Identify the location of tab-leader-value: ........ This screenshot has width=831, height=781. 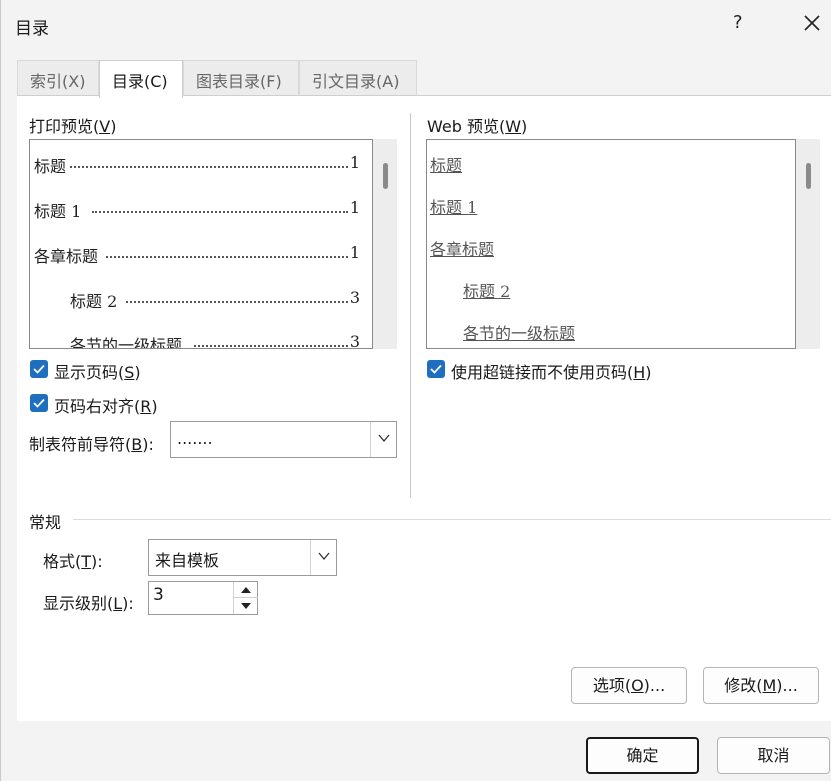
(195, 438).